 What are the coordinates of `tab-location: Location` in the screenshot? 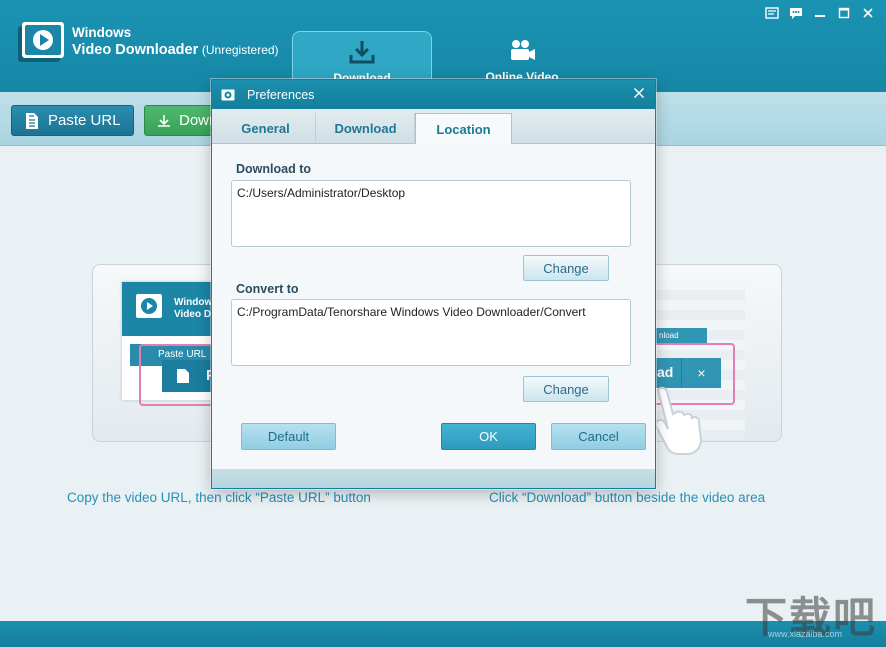 It's located at (463, 129).